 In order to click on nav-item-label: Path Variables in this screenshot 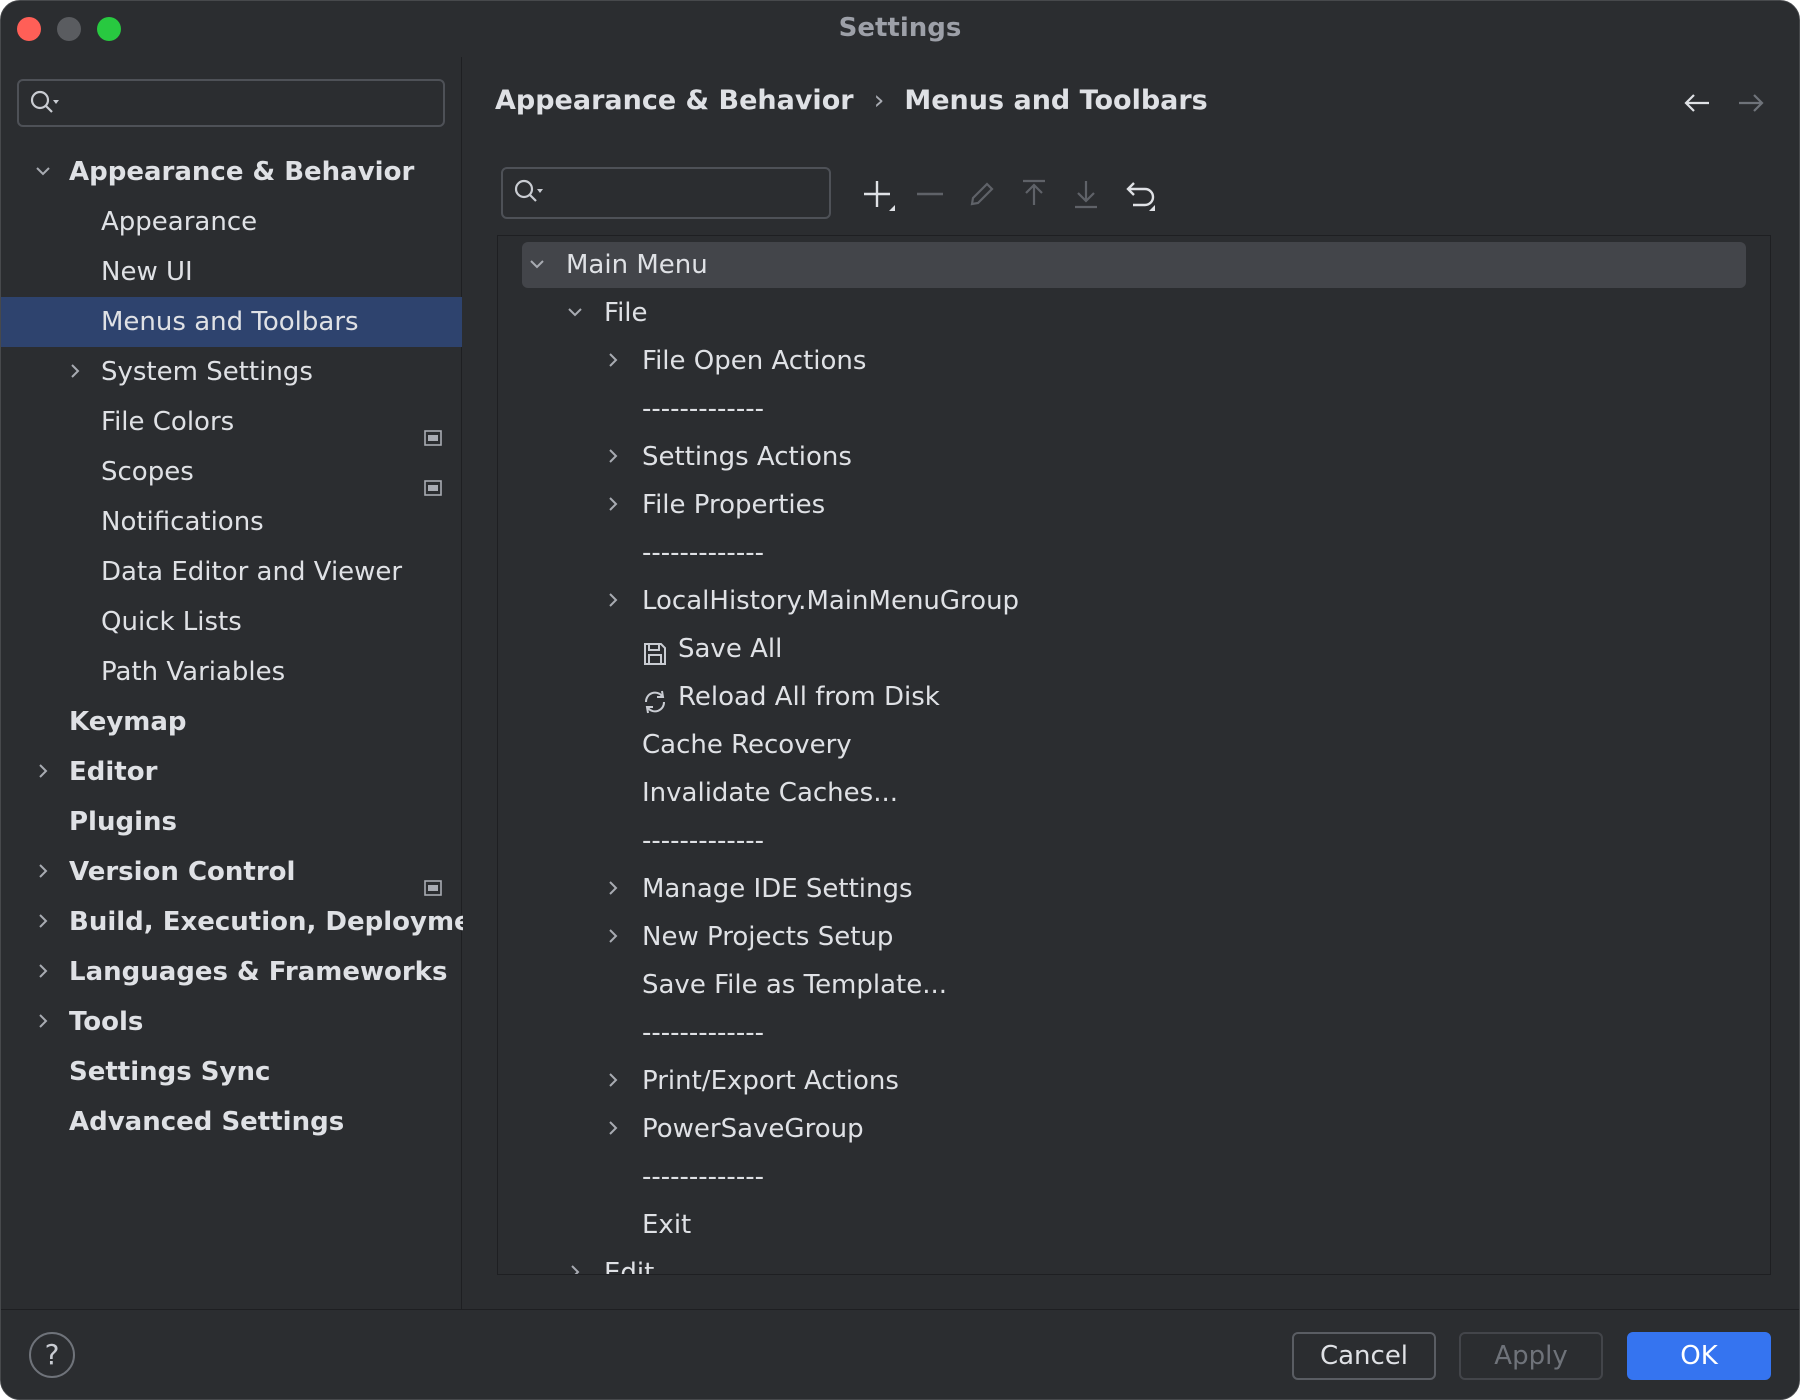, I will do `click(193, 672)`.